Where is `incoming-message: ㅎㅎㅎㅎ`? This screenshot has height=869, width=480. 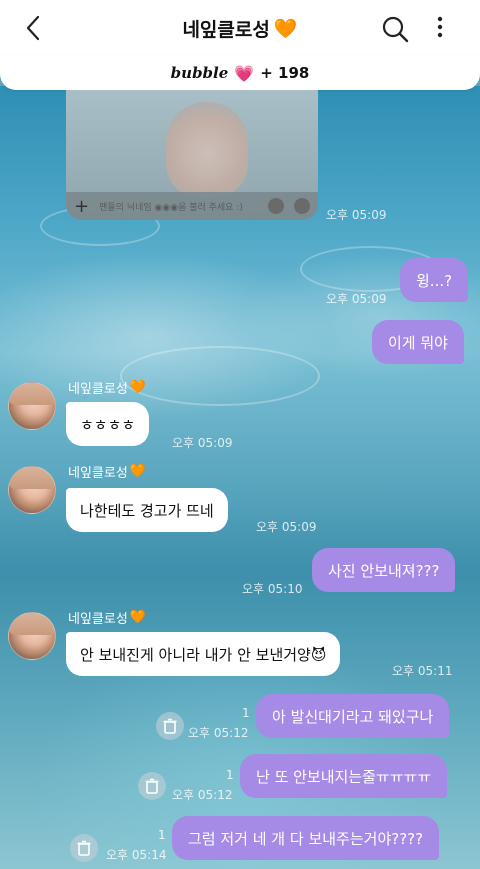
incoming-message: ㅎㅎㅎㅎ is located at coordinates (108, 424).